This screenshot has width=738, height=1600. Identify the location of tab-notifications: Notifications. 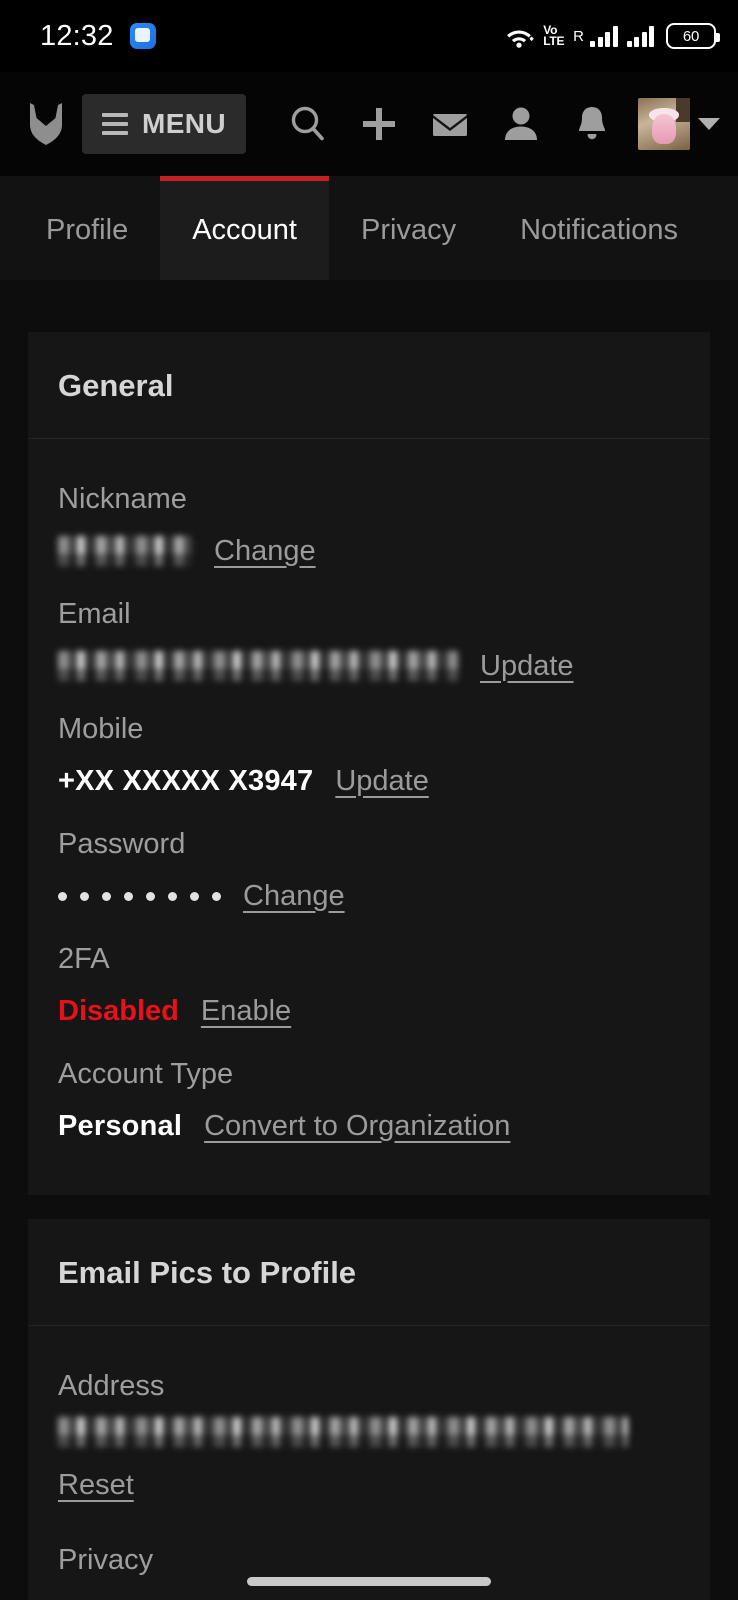
(599, 228).